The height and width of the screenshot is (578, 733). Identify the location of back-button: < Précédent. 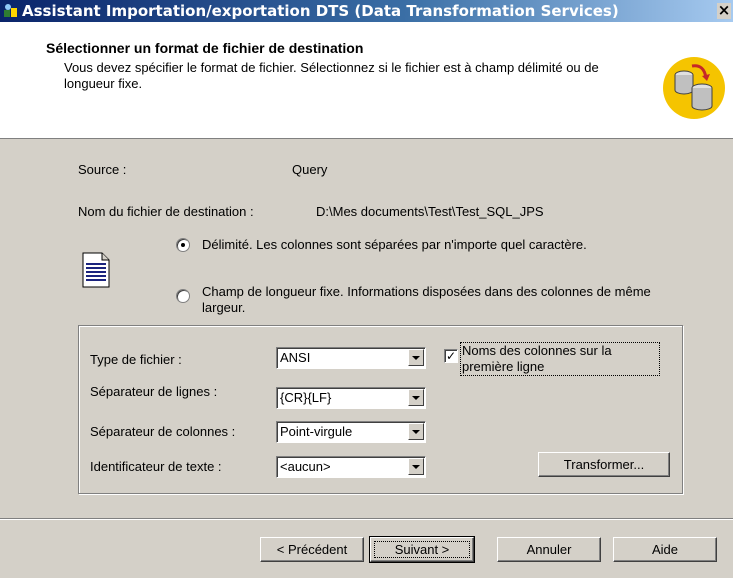
(312, 549).